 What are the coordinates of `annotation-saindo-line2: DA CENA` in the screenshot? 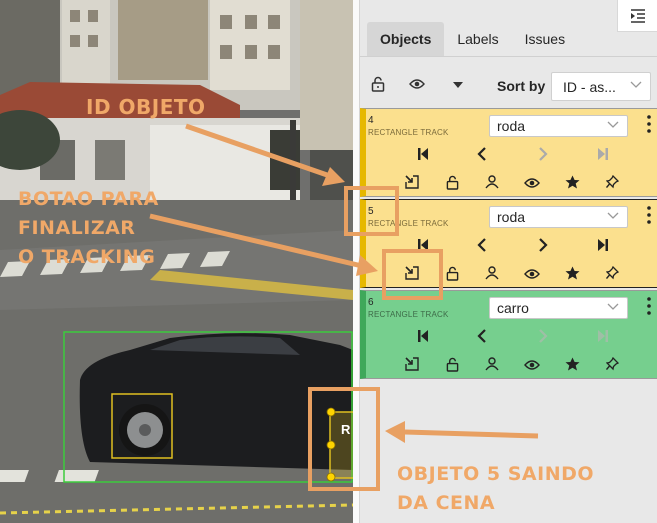 It's located at (446, 503).